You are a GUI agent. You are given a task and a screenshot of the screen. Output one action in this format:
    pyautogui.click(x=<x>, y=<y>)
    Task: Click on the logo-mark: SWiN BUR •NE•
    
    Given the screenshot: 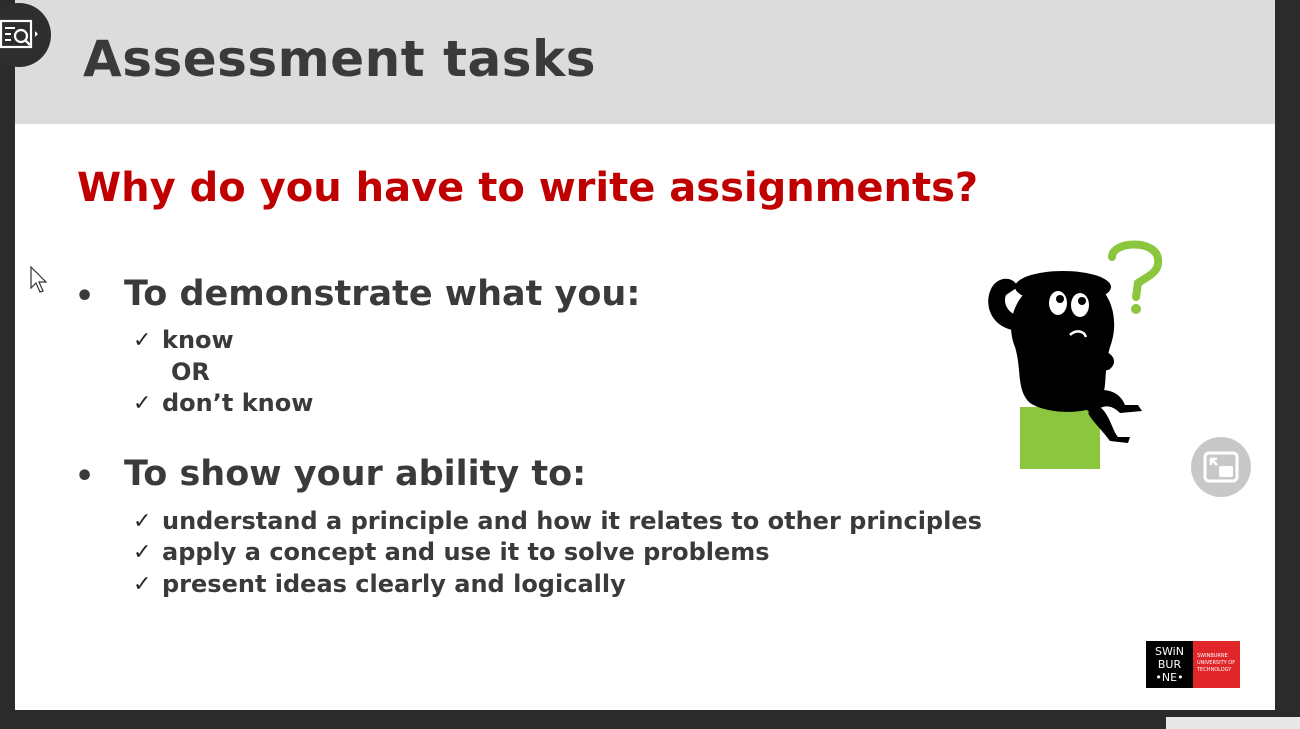 What is the action you would take?
    pyautogui.click(x=1169, y=664)
    